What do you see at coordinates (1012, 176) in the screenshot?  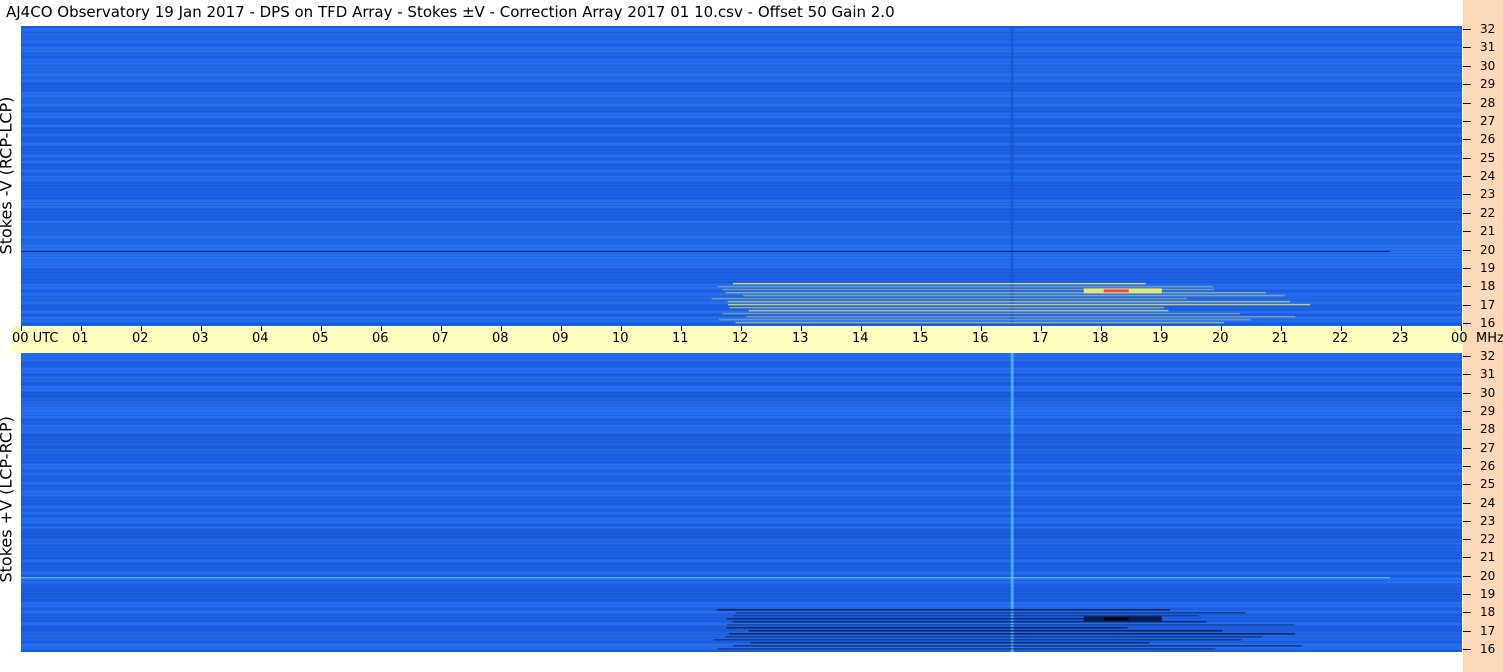 I see `rfi-vertical-stripe` at bounding box center [1012, 176].